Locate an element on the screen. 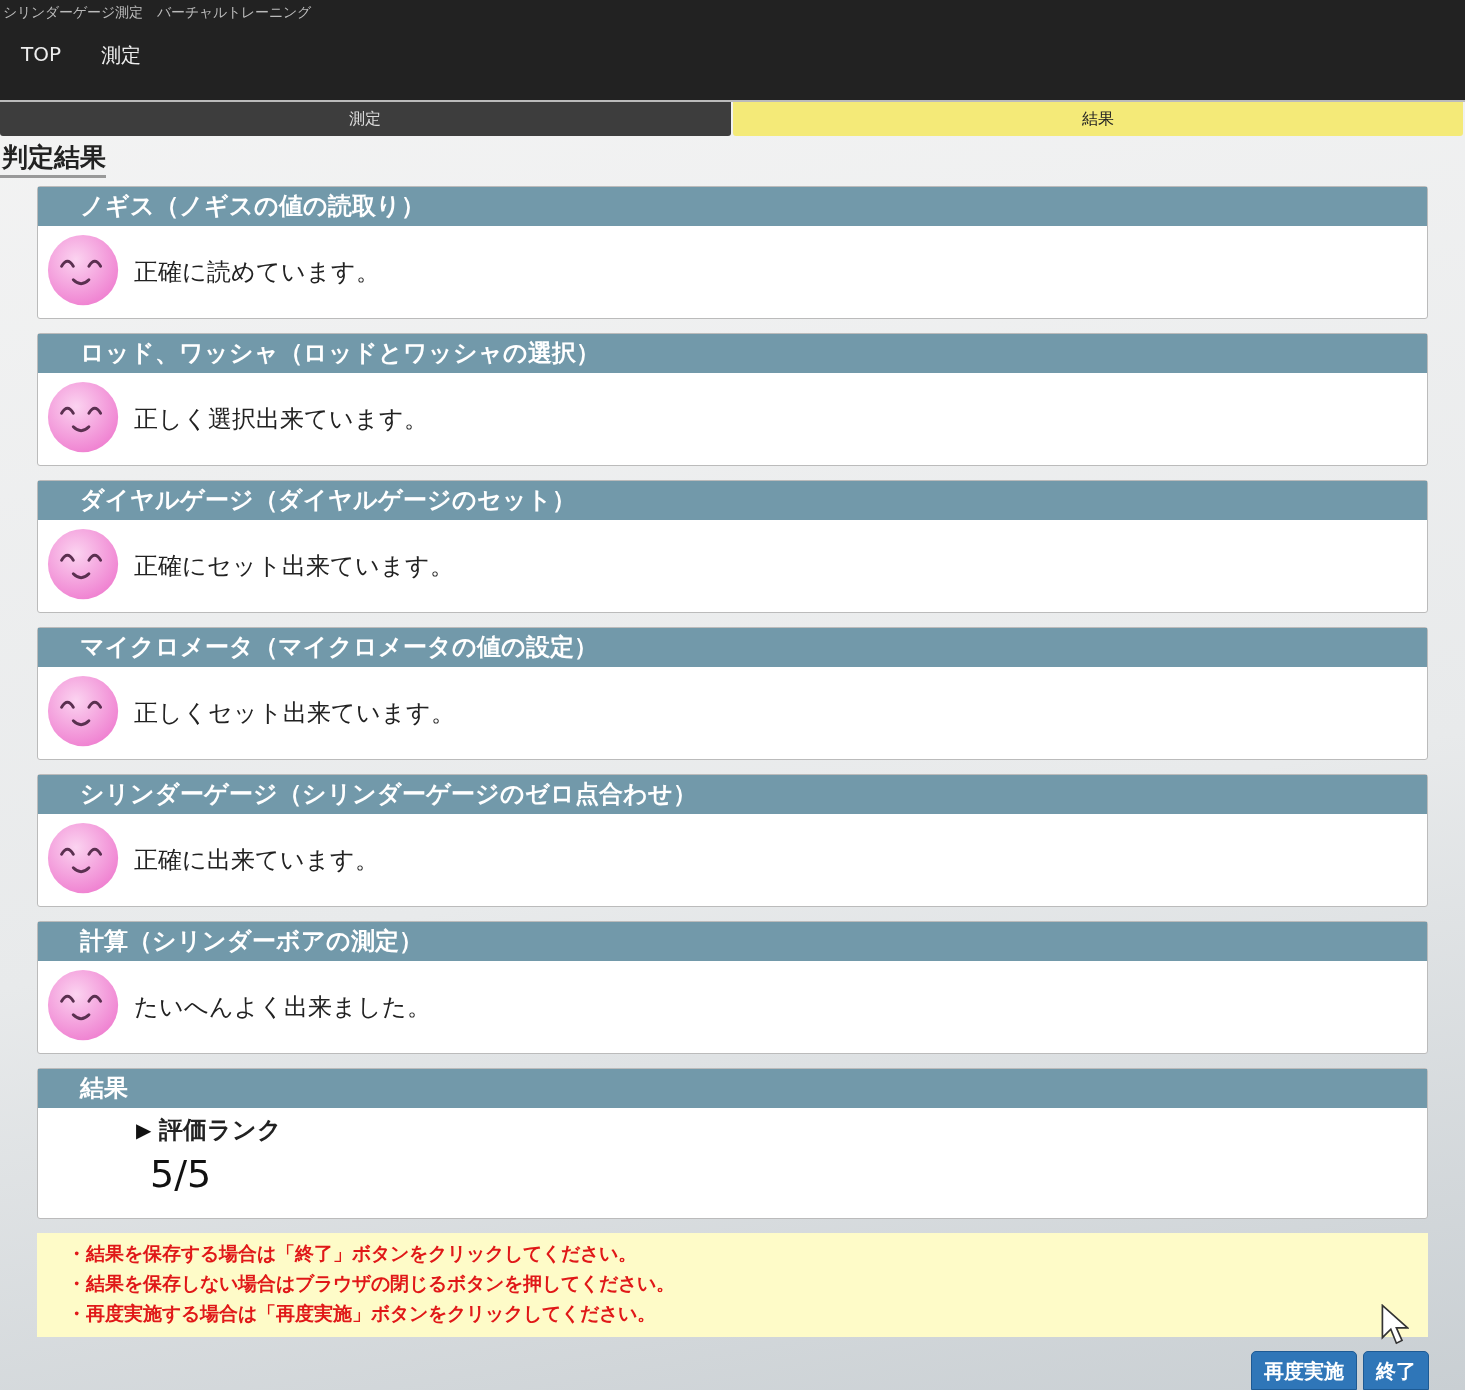  result-message: 正確にセット出来ています。 is located at coordinates (294, 566).